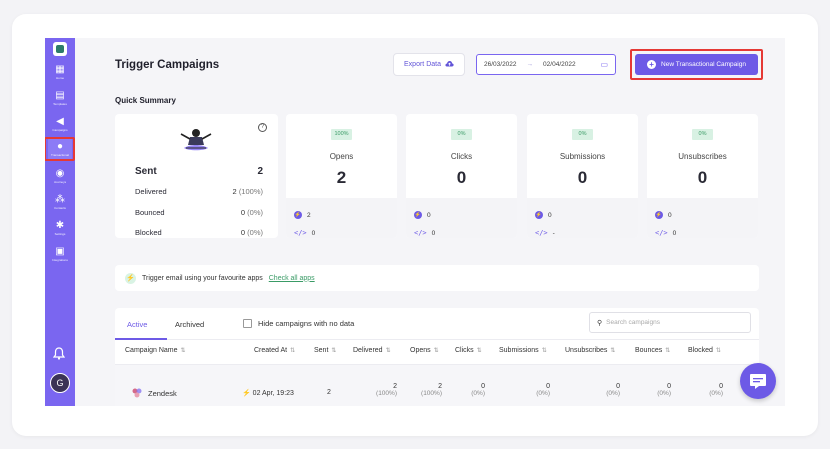 The height and width of the screenshot is (449, 830). I want to click on bounces-cell: 0 (0%), so click(664, 390).